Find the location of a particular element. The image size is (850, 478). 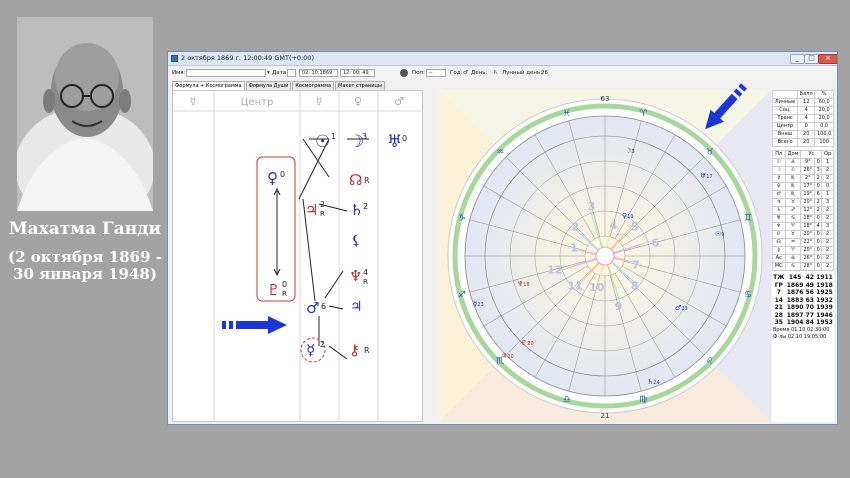

right-arrow-icon is located at coordinates (726, 106).